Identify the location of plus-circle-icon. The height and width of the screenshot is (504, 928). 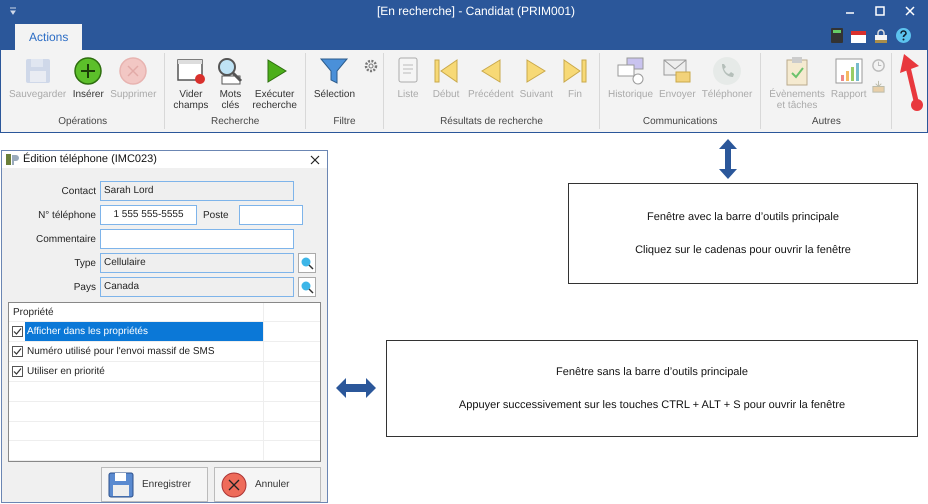
(88, 71).